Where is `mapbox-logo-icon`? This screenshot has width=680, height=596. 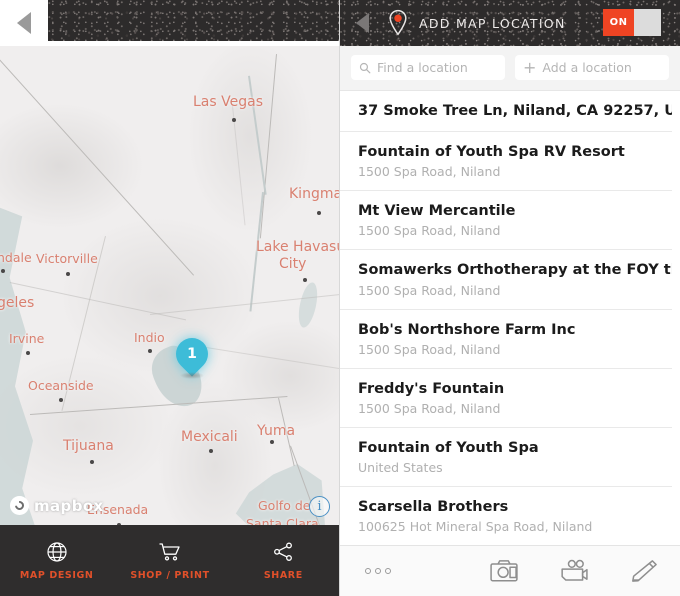 mapbox-logo-icon is located at coordinates (19, 505).